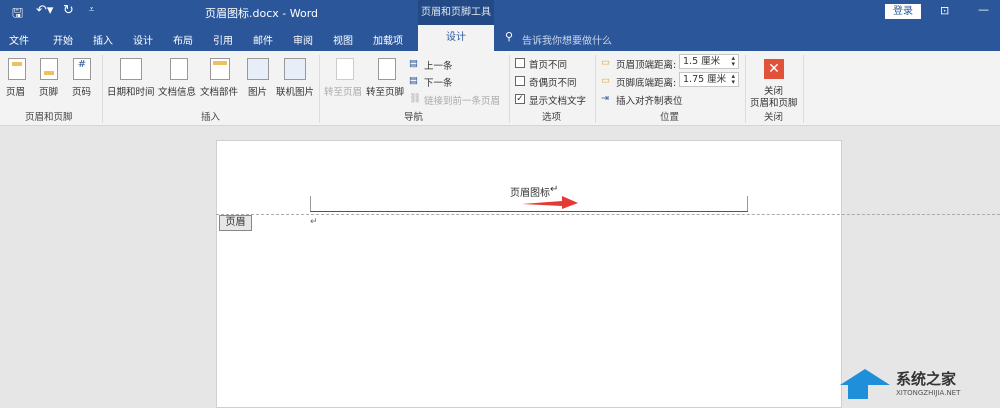 This screenshot has height=408, width=1000. Describe the element at coordinates (295, 91) in the screenshot. I see `online-picture-button: 联机图片` at that location.